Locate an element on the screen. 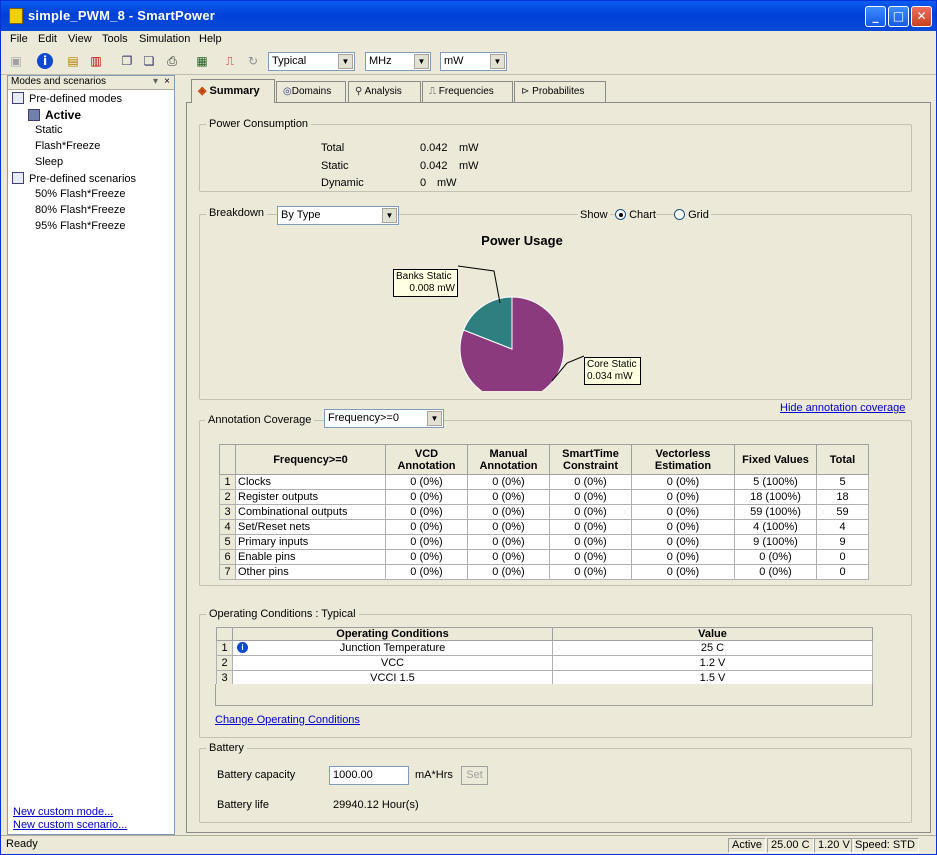 The width and height of the screenshot is (937, 855). tab-summary: ◈ Summary is located at coordinates (233, 91).